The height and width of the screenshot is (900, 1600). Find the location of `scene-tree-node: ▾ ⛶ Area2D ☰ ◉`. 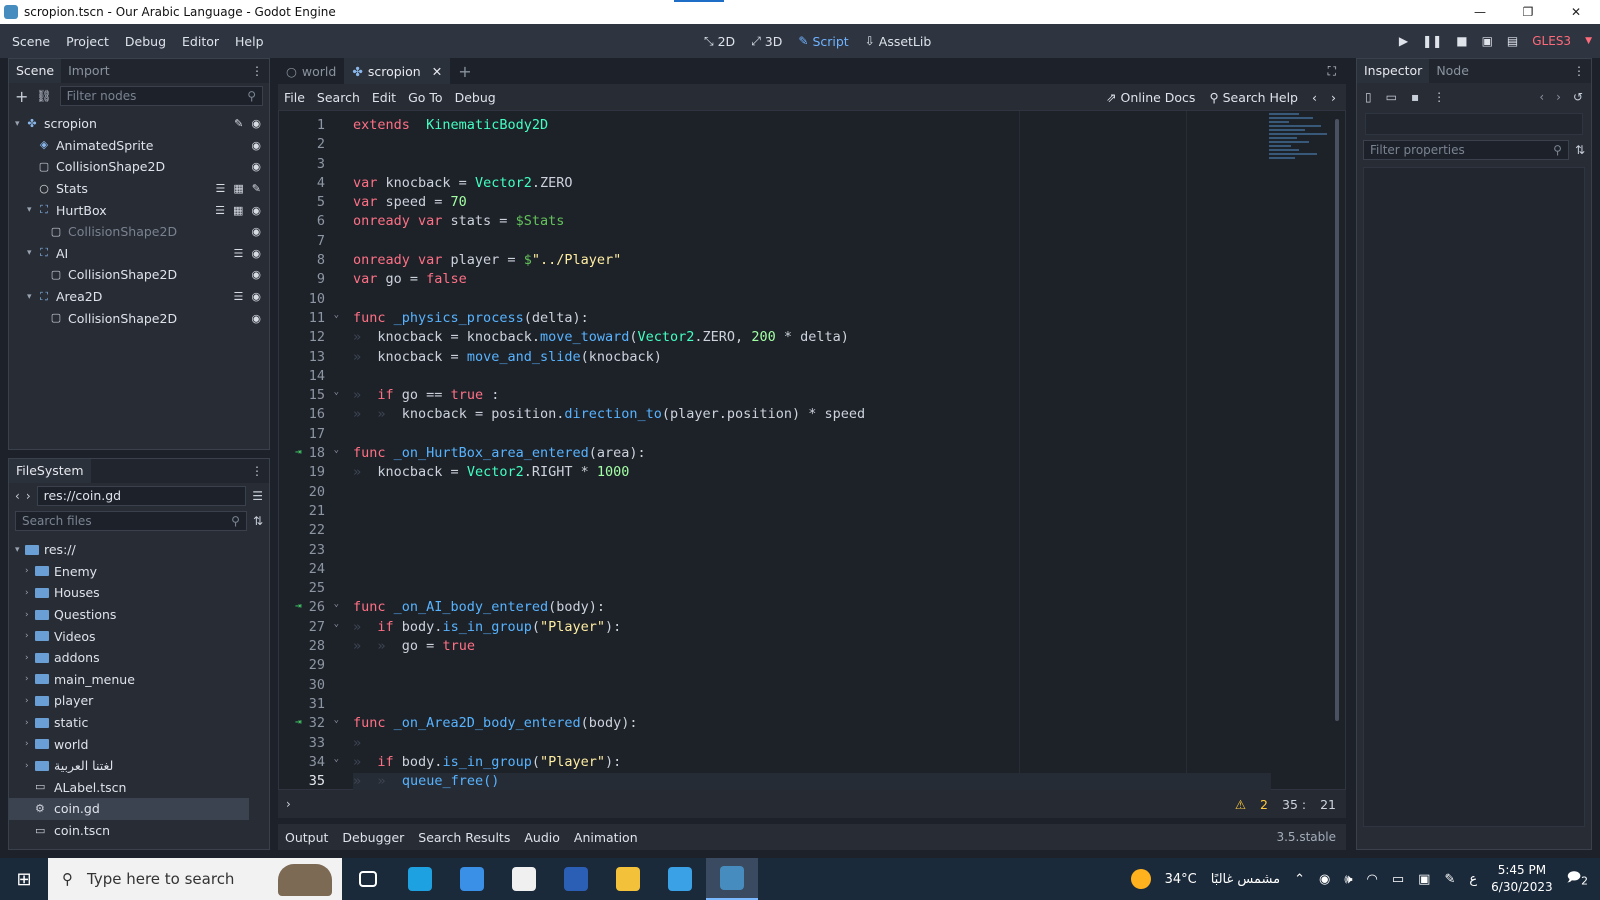

scene-tree-node: ▾ ⛶ Area2D ☰ ◉ is located at coordinates (139, 297).